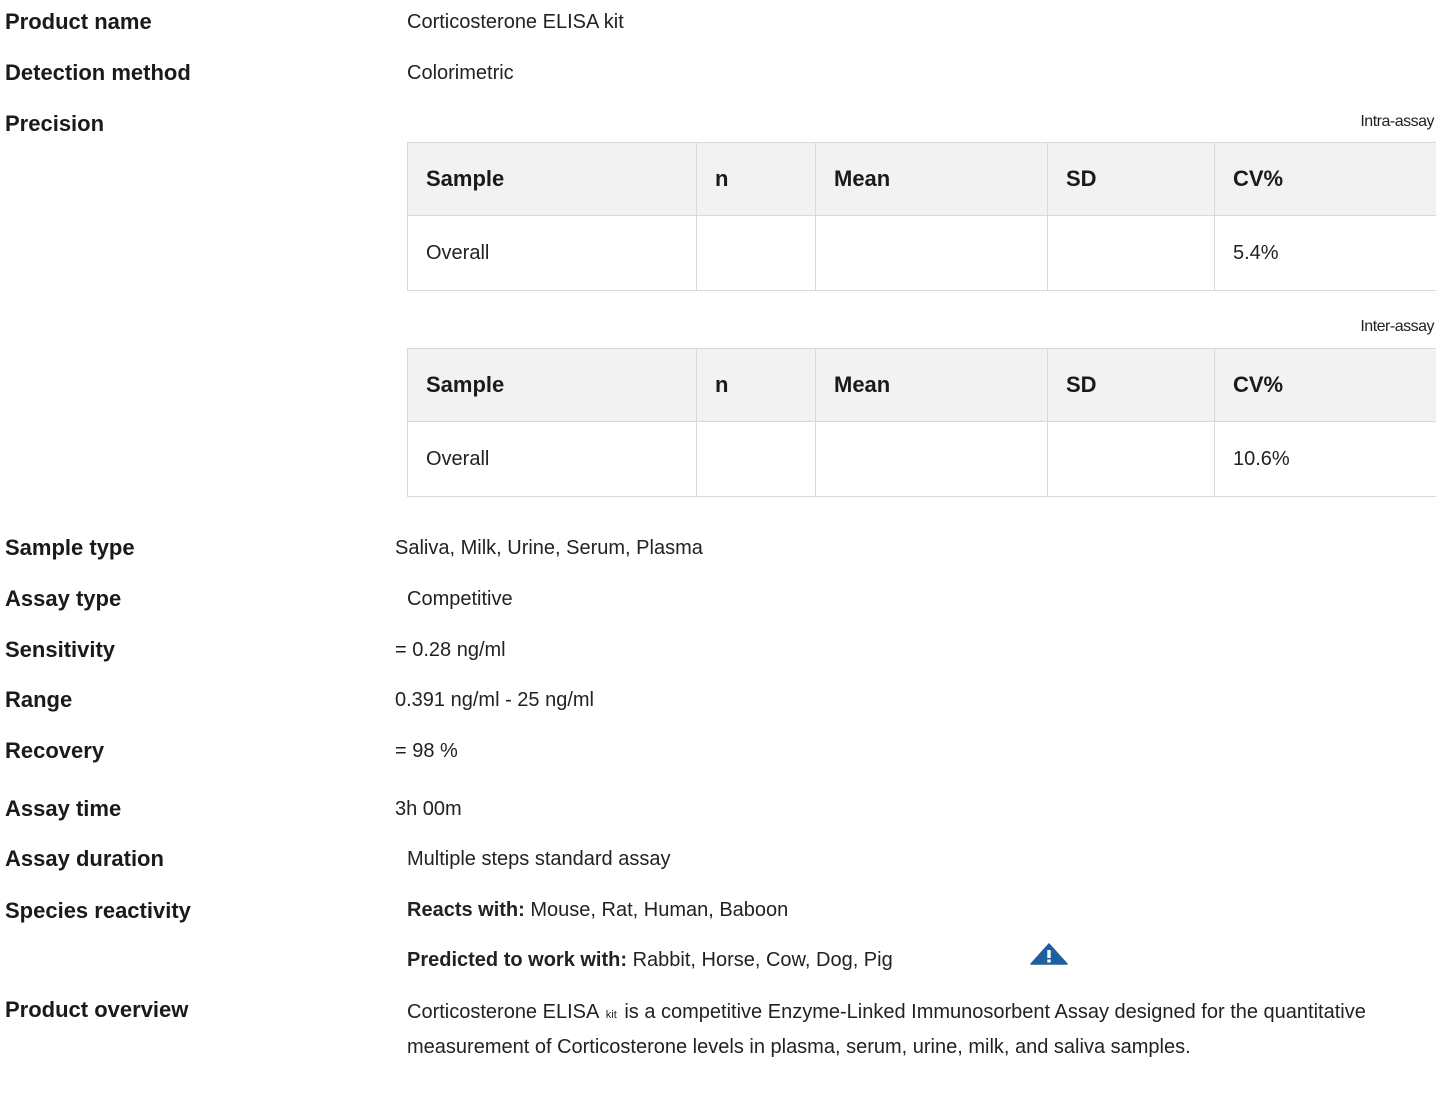  Describe the element at coordinates (762, 960) in the screenshot. I see `predicted-species: Rabbit, Horse, Cow, Dog, Pig` at that location.